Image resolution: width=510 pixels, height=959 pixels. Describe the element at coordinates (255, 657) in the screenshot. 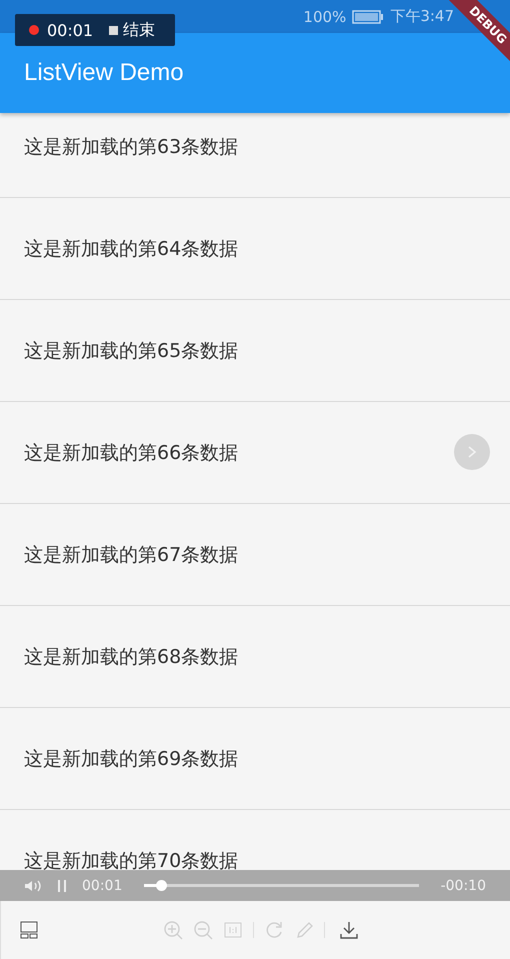

I see `list-item: 这是新加载的第68条数据` at that location.